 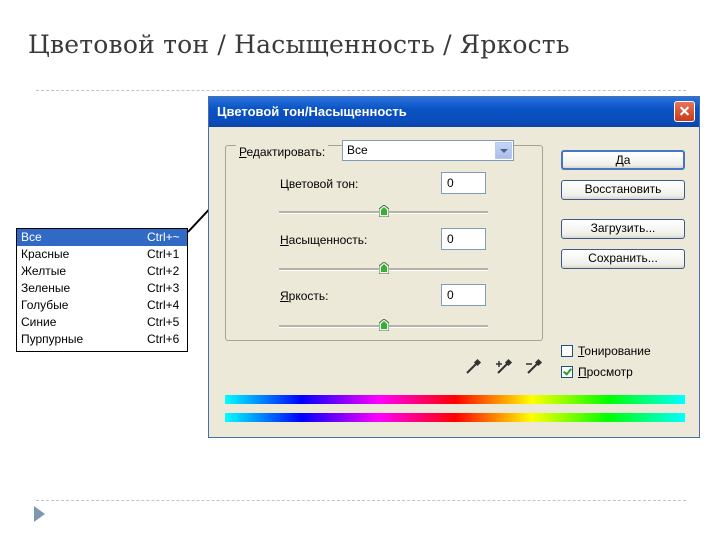 What do you see at coordinates (163, 305) in the screenshot?
I see `menu-item-shortcut: Ctrl+4` at bounding box center [163, 305].